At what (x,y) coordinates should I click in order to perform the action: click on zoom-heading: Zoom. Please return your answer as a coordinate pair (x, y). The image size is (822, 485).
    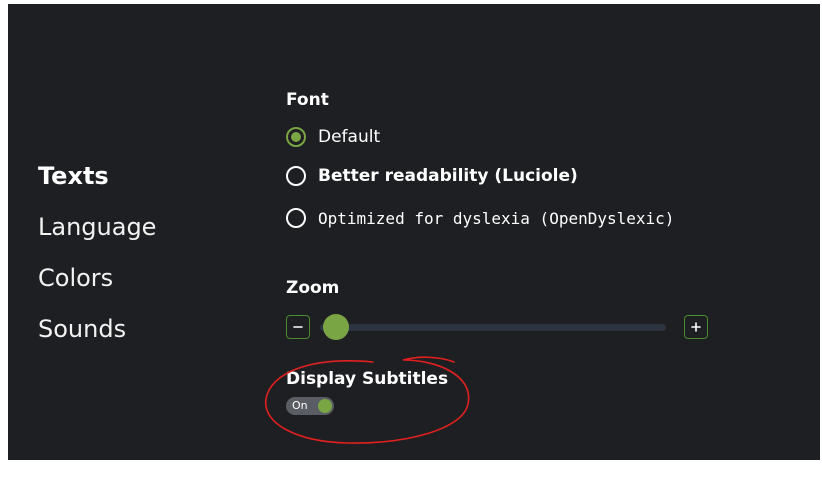
    Looking at the image, I should click on (313, 288).